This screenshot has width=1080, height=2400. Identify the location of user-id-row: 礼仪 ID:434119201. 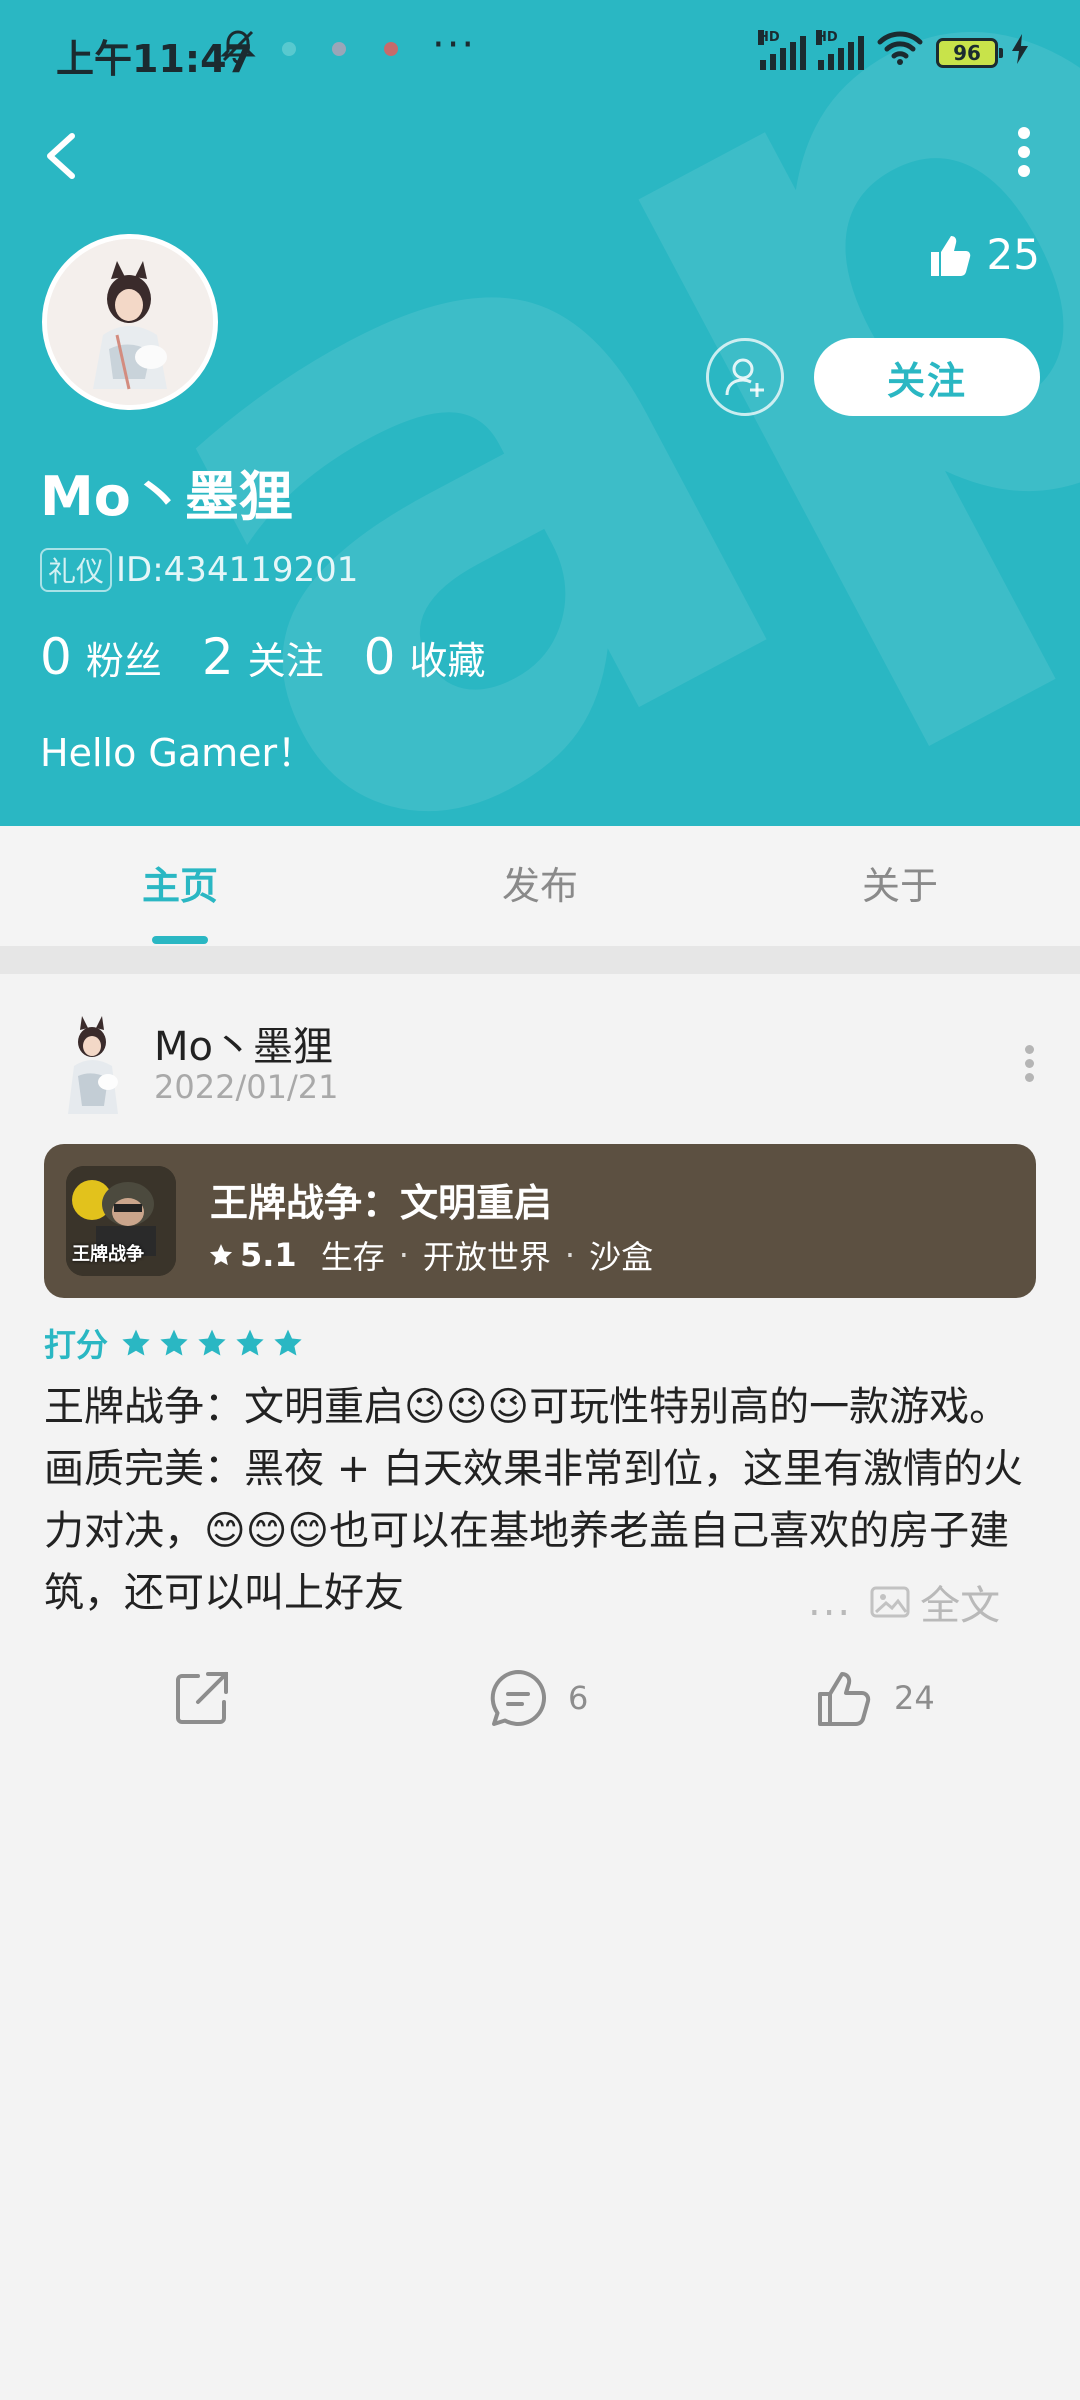
(199, 570).